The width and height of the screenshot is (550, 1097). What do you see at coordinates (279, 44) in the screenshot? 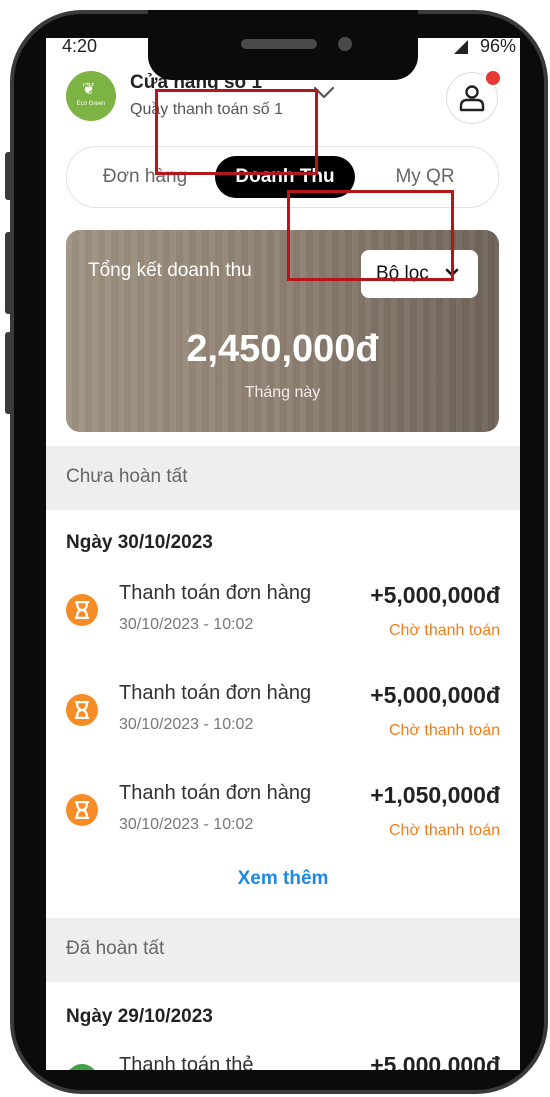
I see `speaker` at bounding box center [279, 44].